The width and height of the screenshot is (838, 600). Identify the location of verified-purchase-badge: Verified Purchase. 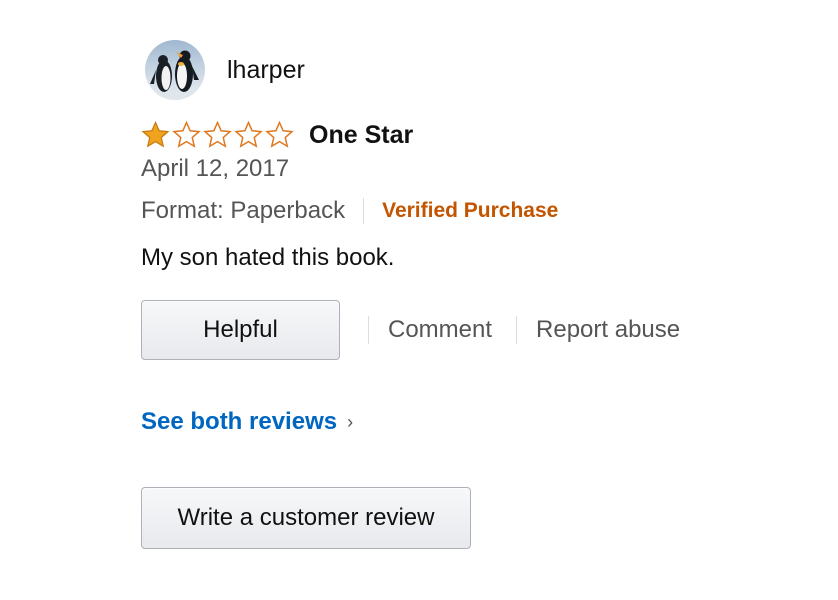
(470, 210).